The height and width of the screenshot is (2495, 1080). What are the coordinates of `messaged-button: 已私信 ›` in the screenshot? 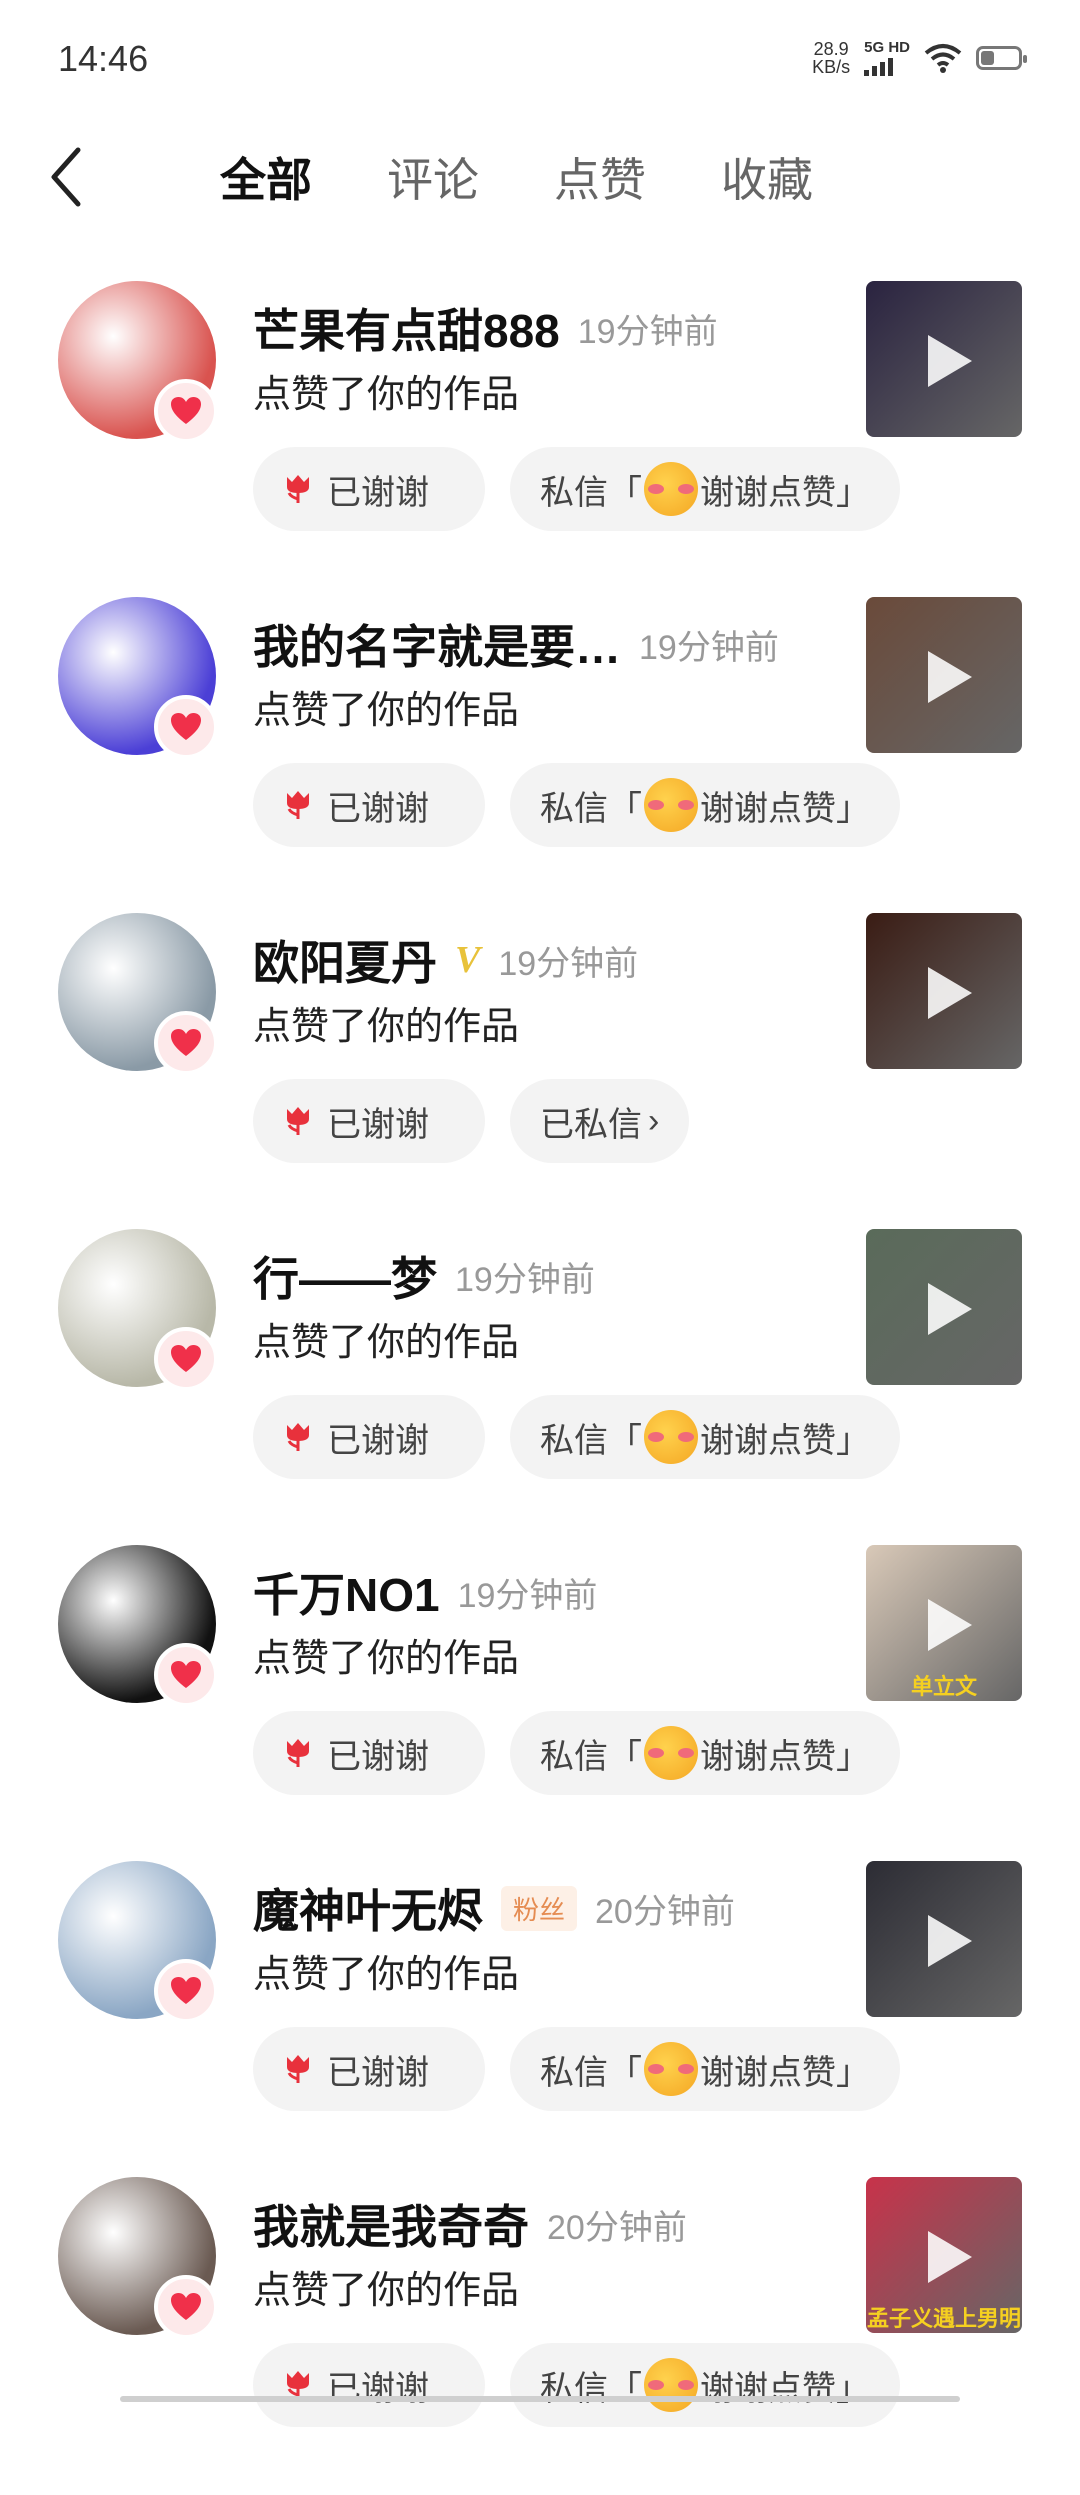 It's located at (600, 1121).